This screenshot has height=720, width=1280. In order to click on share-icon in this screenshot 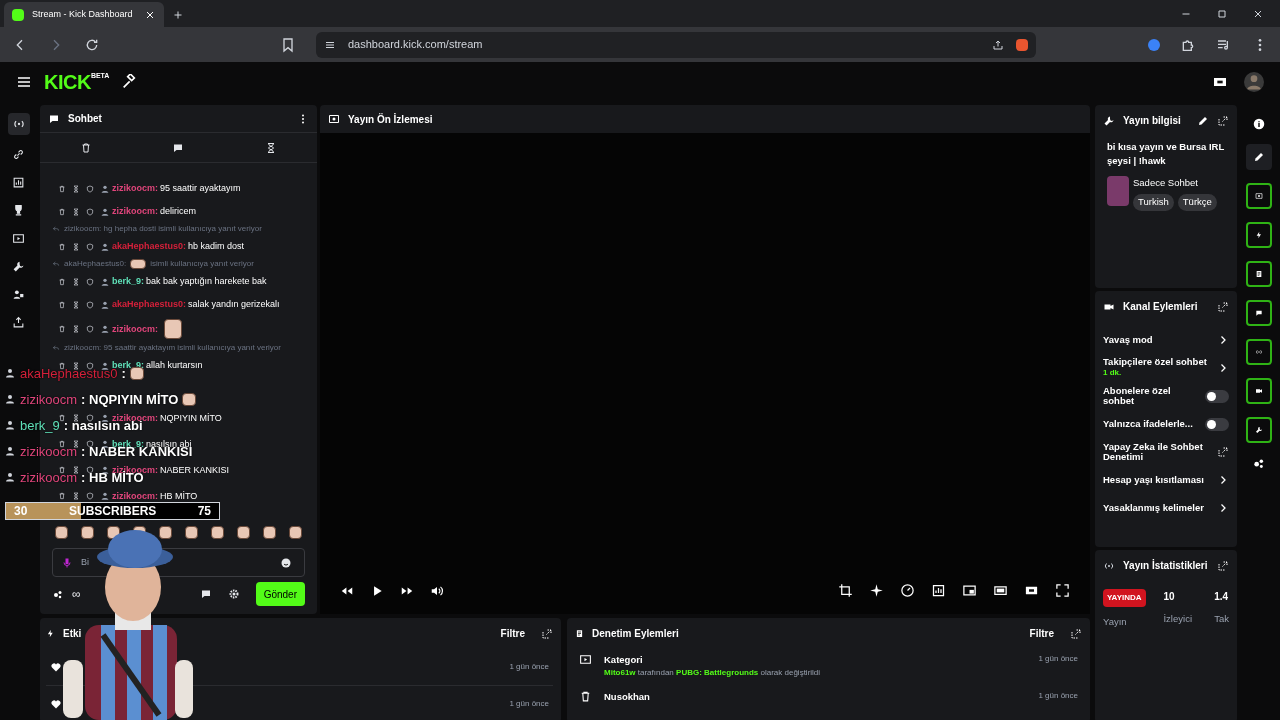, I will do `click(998, 44)`.